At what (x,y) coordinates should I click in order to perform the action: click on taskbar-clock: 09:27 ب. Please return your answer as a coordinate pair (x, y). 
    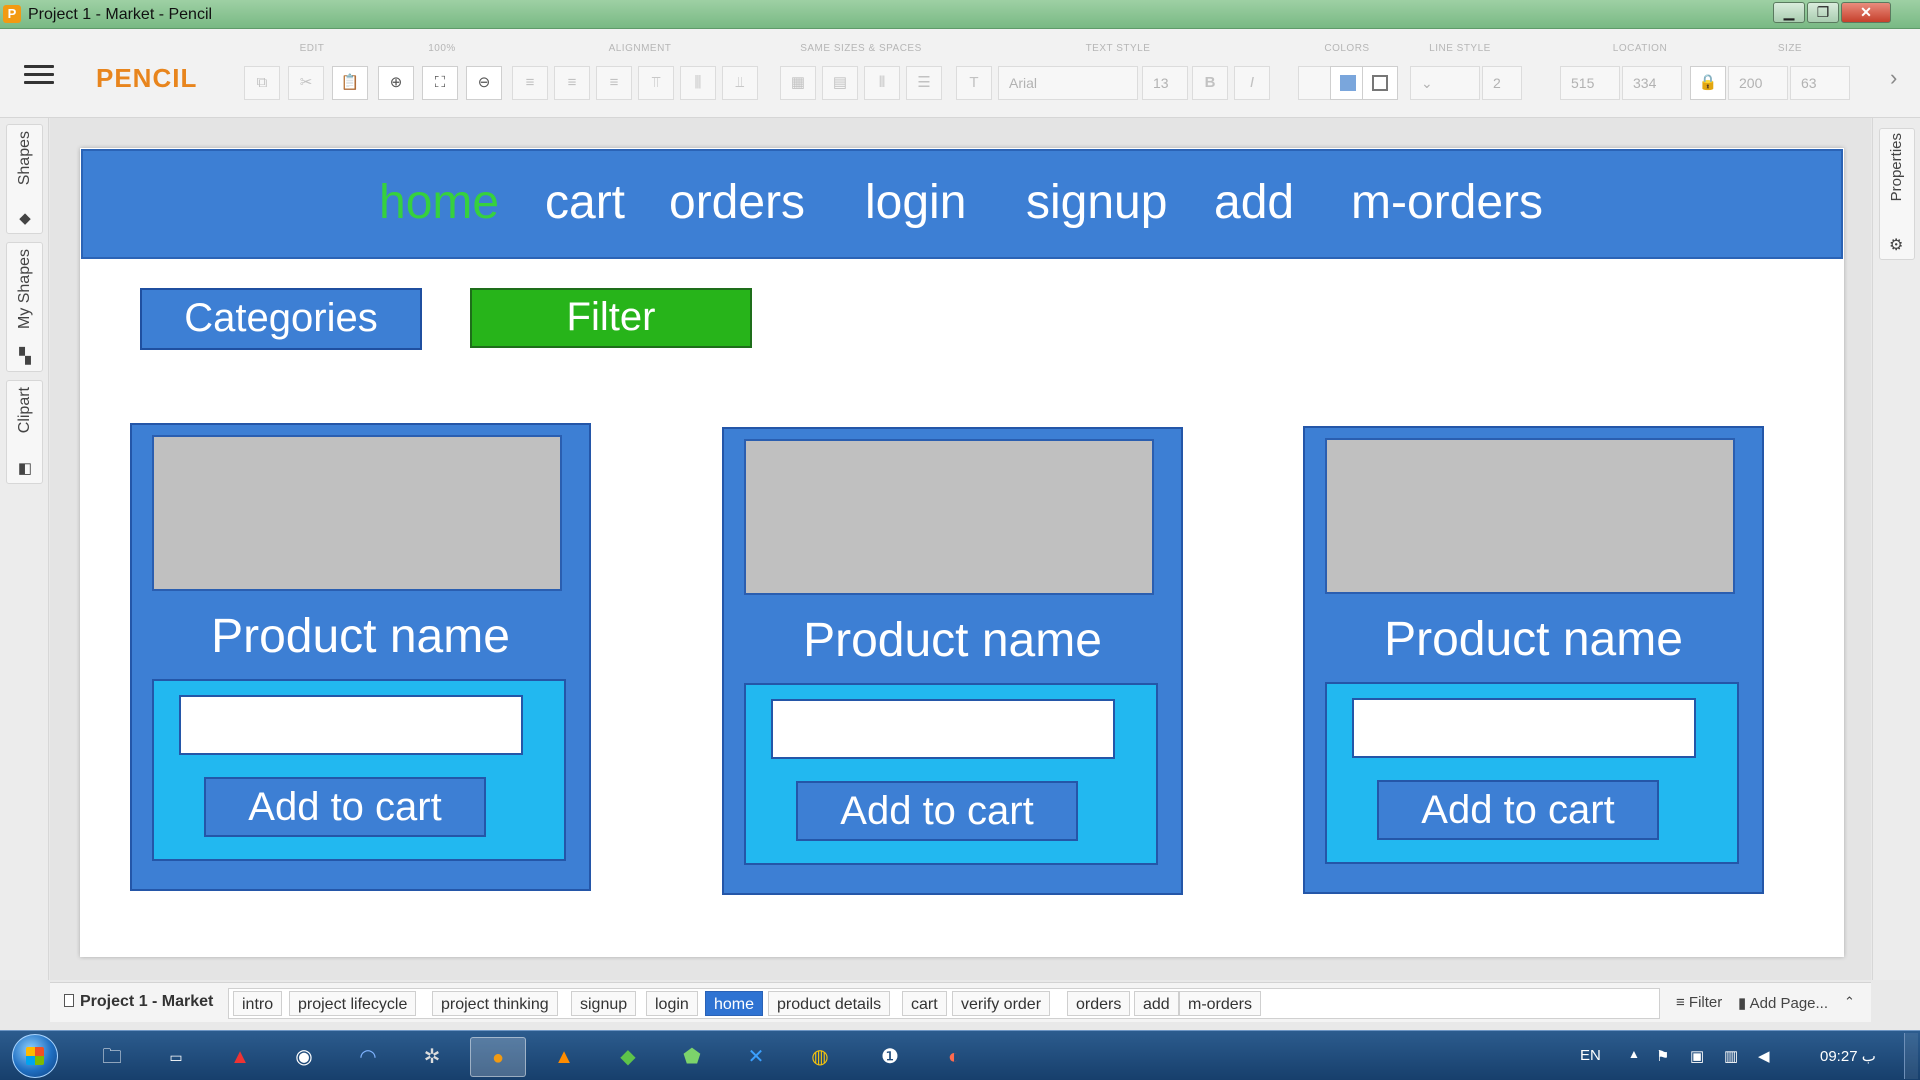
    Looking at the image, I should click on (1848, 1056).